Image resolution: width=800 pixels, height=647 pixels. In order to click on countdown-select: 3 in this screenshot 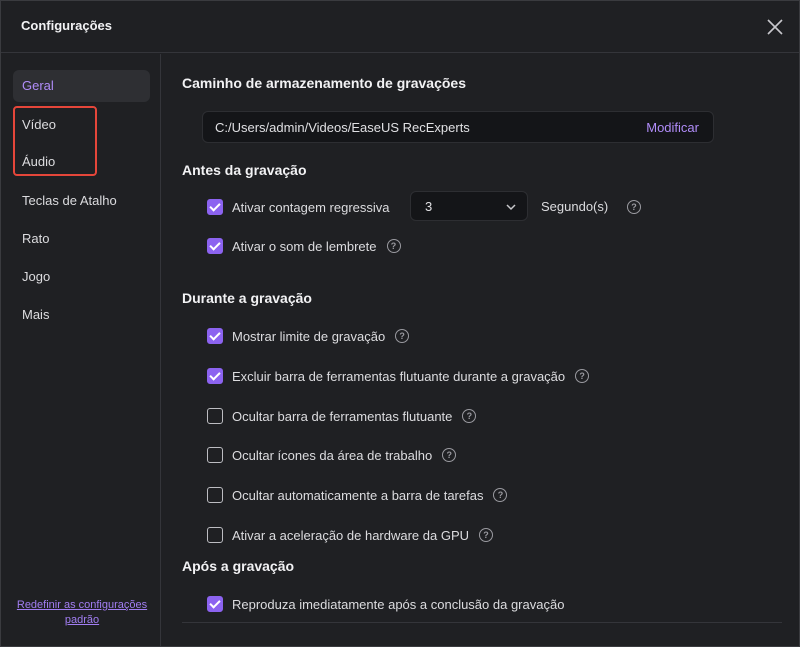, I will do `click(469, 206)`.